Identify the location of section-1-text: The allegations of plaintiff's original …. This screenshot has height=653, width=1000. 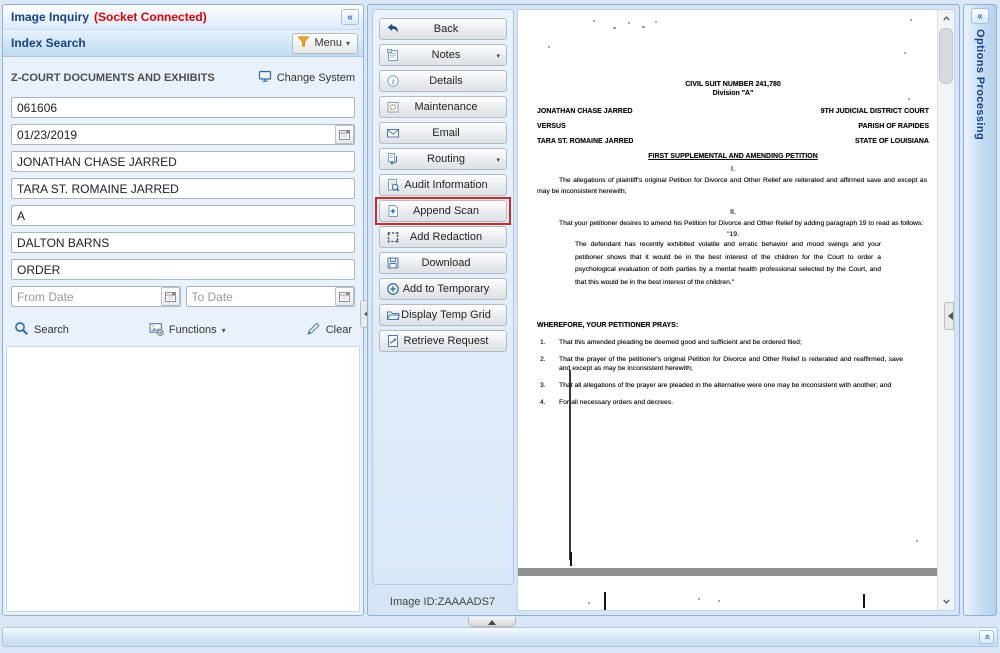
(732, 186).